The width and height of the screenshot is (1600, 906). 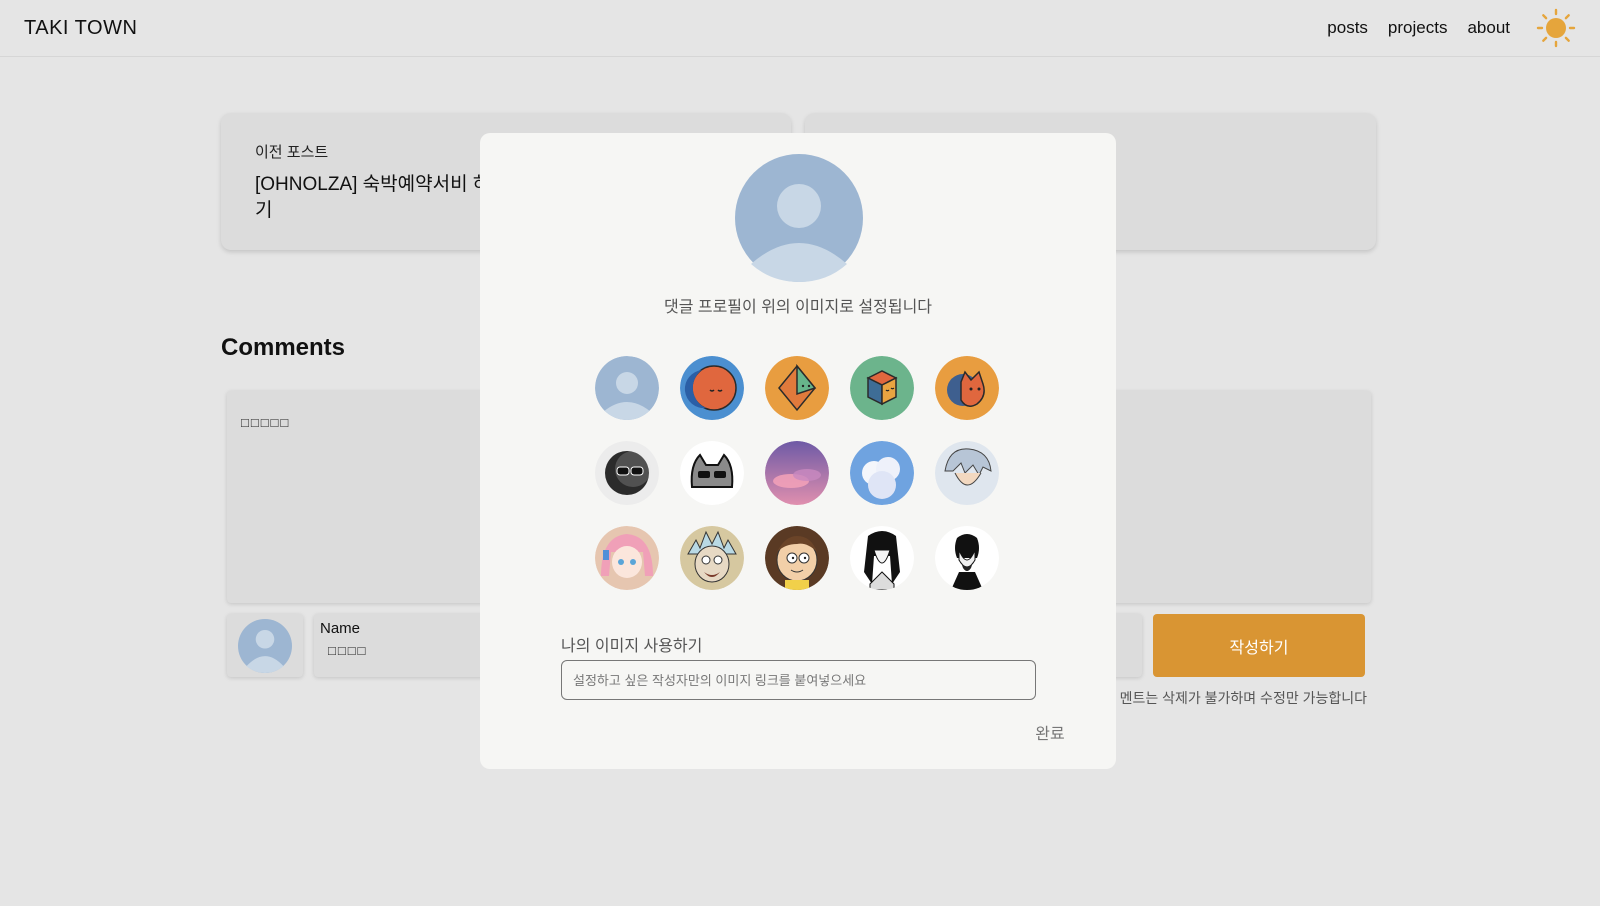 I want to click on comments-heading: Comments, so click(x=283, y=347).